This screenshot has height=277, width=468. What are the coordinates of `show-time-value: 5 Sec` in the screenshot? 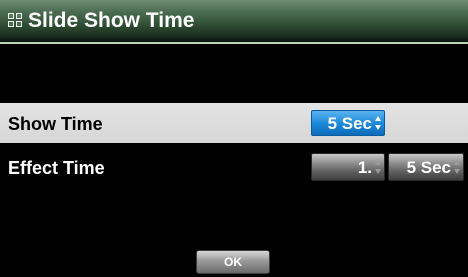 It's located at (349, 123).